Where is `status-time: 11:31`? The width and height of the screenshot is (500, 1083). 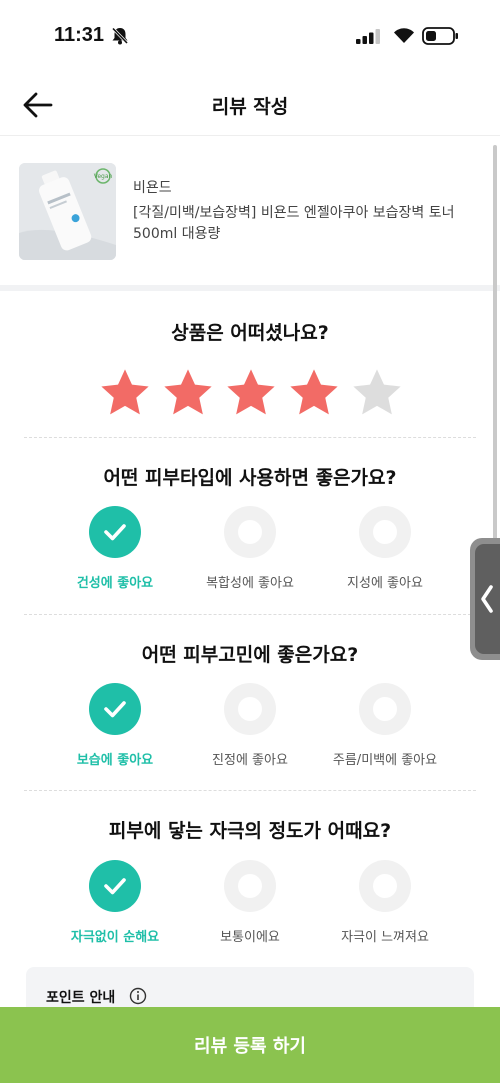
status-time: 11:31 is located at coordinates (79, 35).